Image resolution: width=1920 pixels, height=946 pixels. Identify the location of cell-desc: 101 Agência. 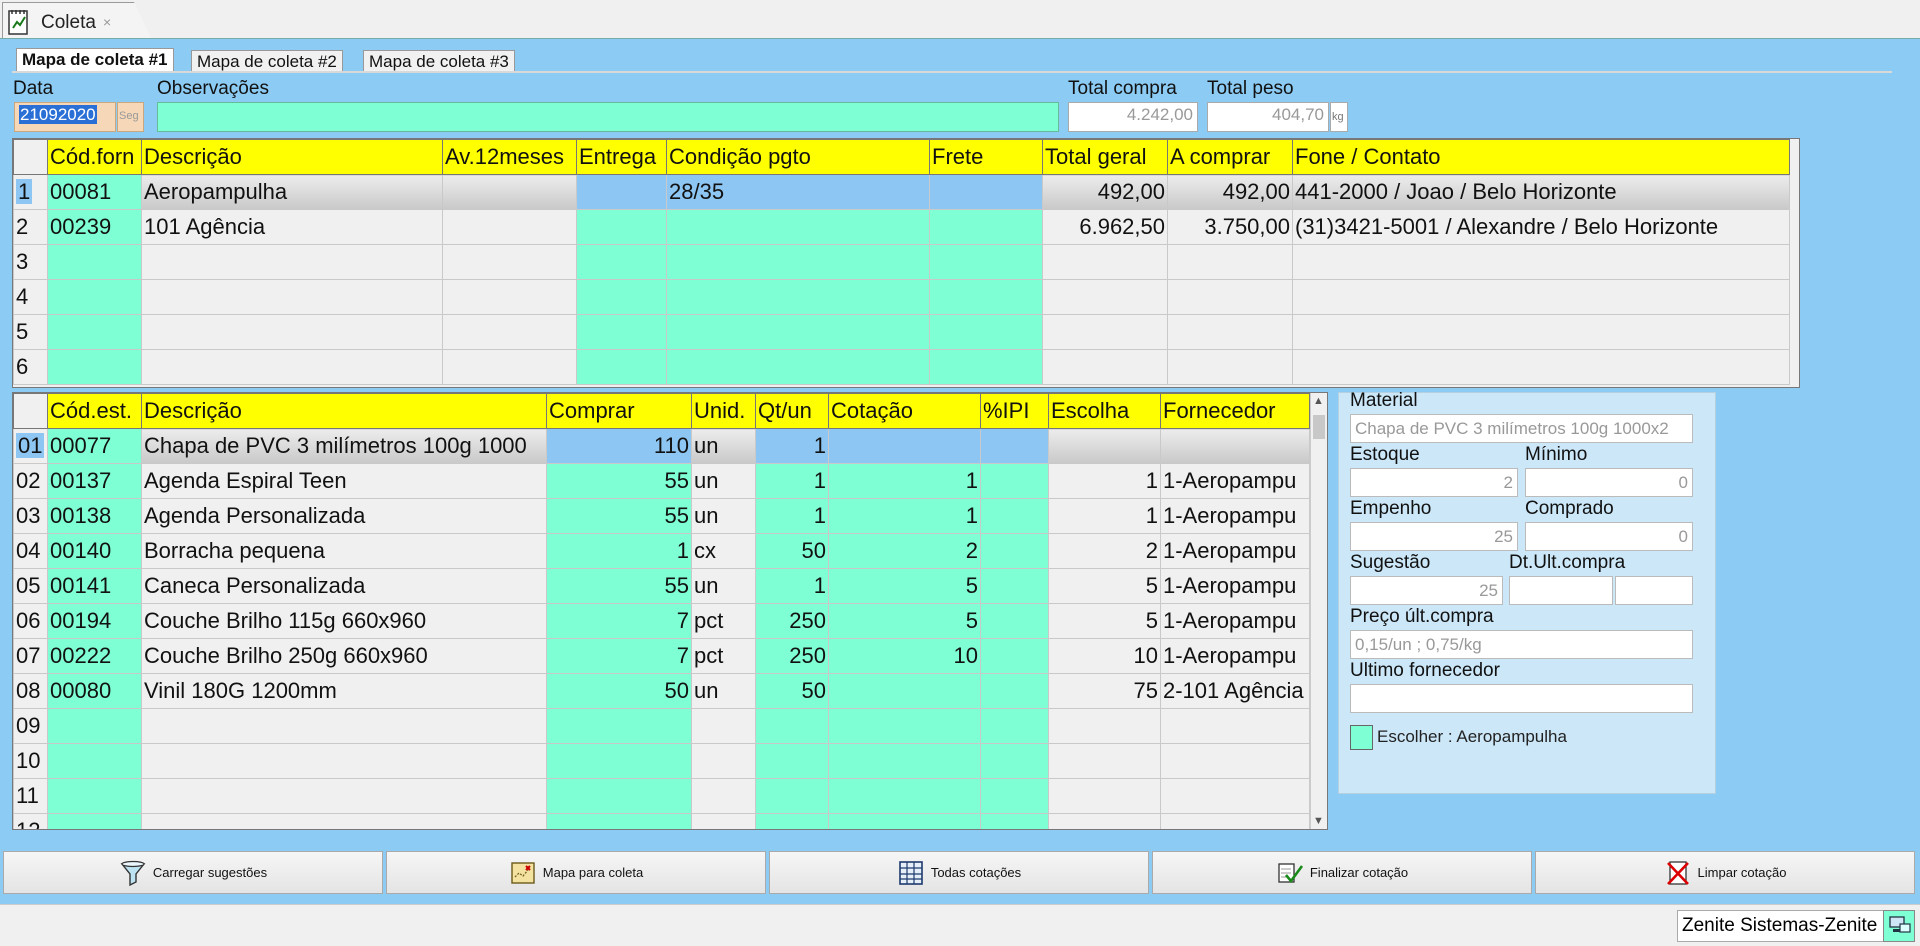
(292, 227).